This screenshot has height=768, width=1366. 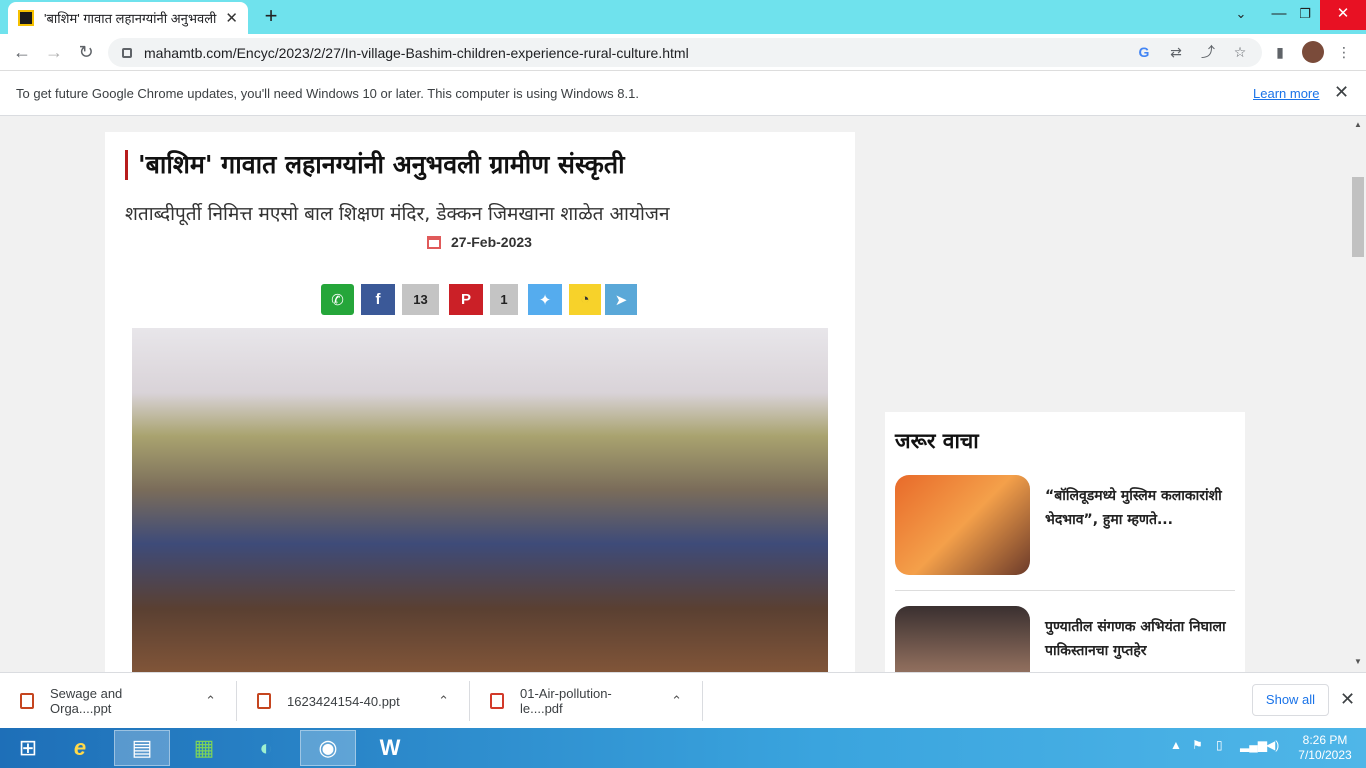 I want to click on sidebar-title: जरूर वाचा, so click(x=937, y=441).